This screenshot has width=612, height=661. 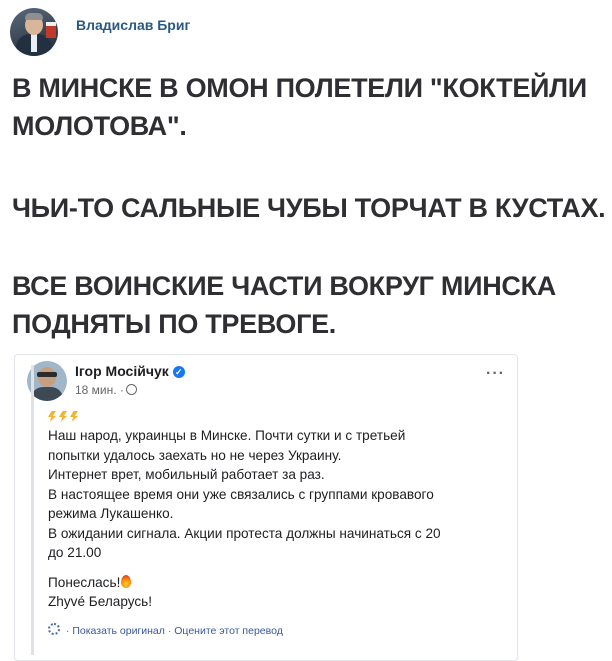 What do you see at coordinates (54, 629) in the screenshot?
I see `translate-icon` at bounding box center [54, 629].